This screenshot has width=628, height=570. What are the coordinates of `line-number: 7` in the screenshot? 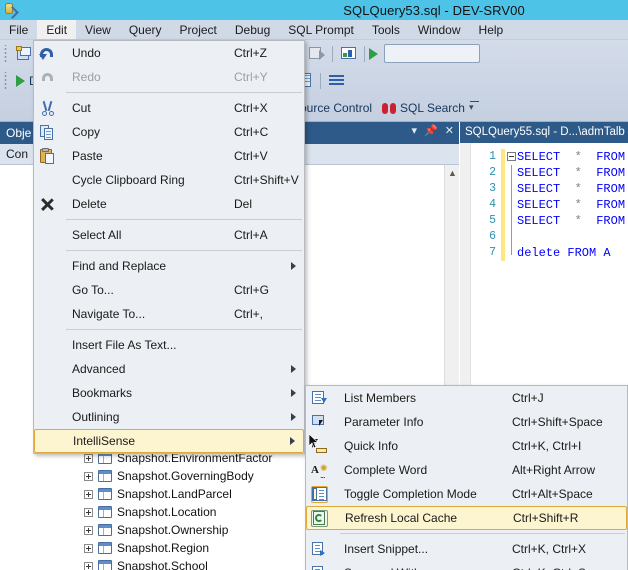 It's located at (492, 252).